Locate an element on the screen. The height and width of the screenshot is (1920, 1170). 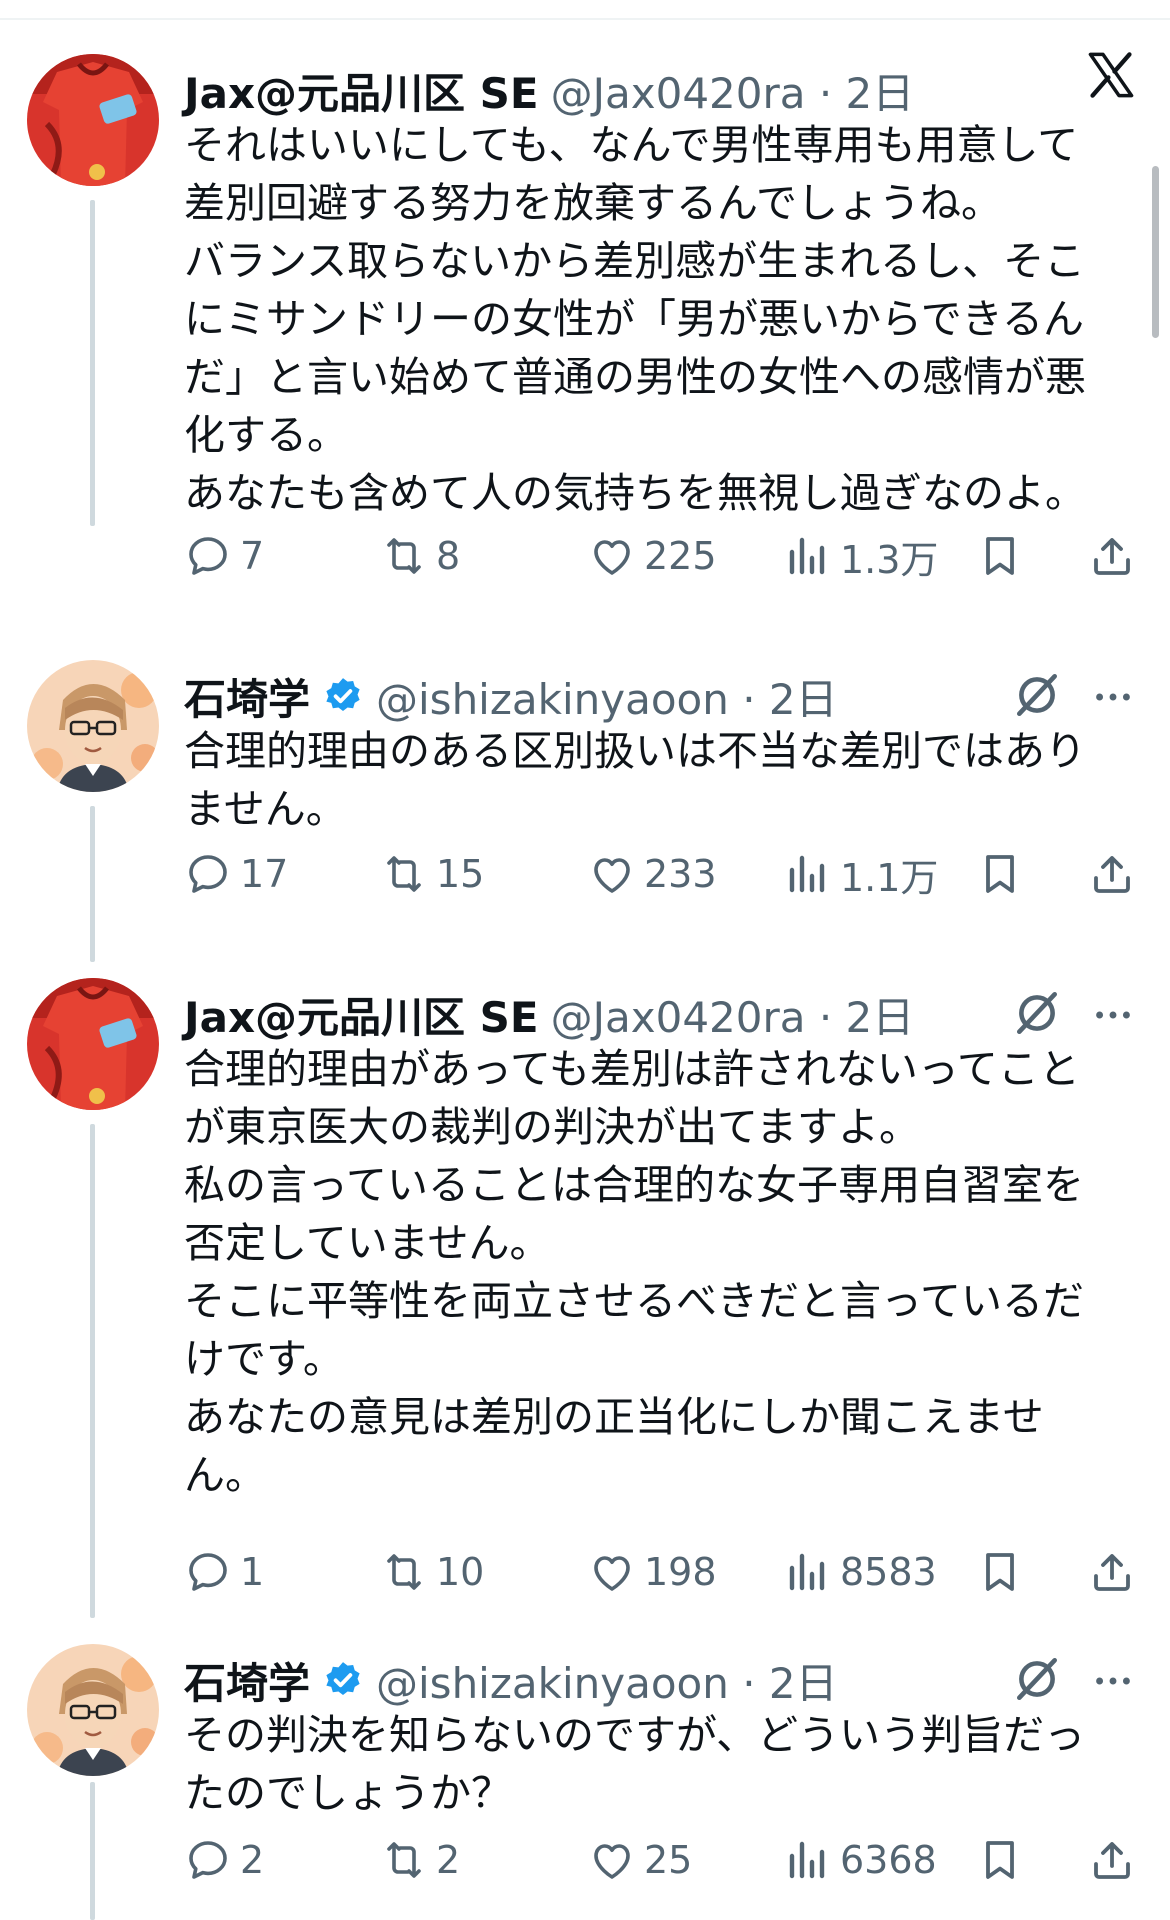
repost-button: 8 is located at coordinates (420, 556).